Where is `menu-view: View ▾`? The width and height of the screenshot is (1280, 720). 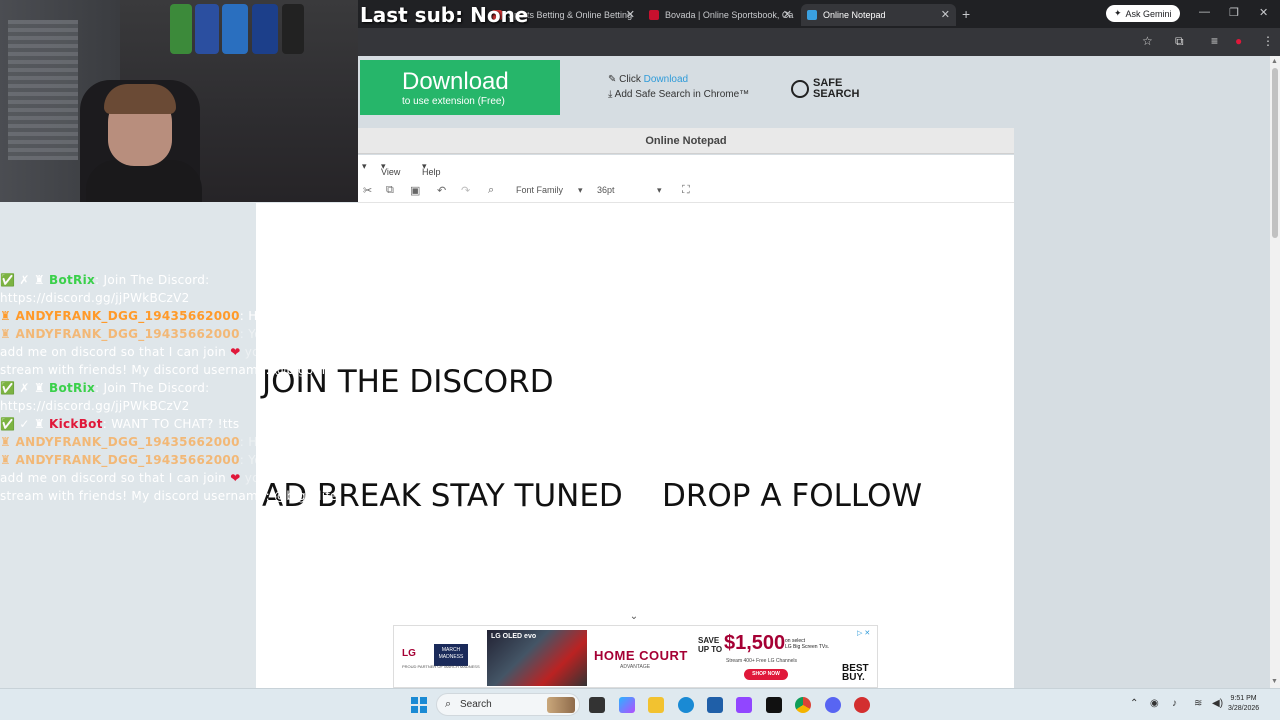
menu-view: View ▾ is located at coordinates (390, 169).